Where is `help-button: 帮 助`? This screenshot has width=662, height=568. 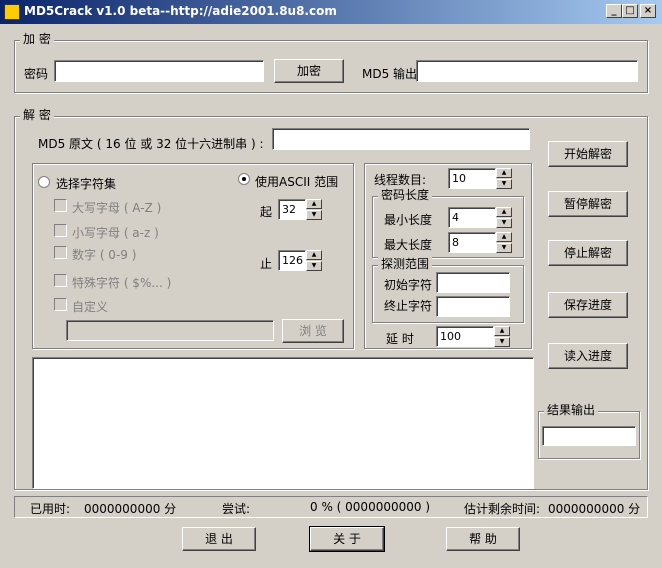 help-button: 帮 助 is located at coordinates (483, 539).